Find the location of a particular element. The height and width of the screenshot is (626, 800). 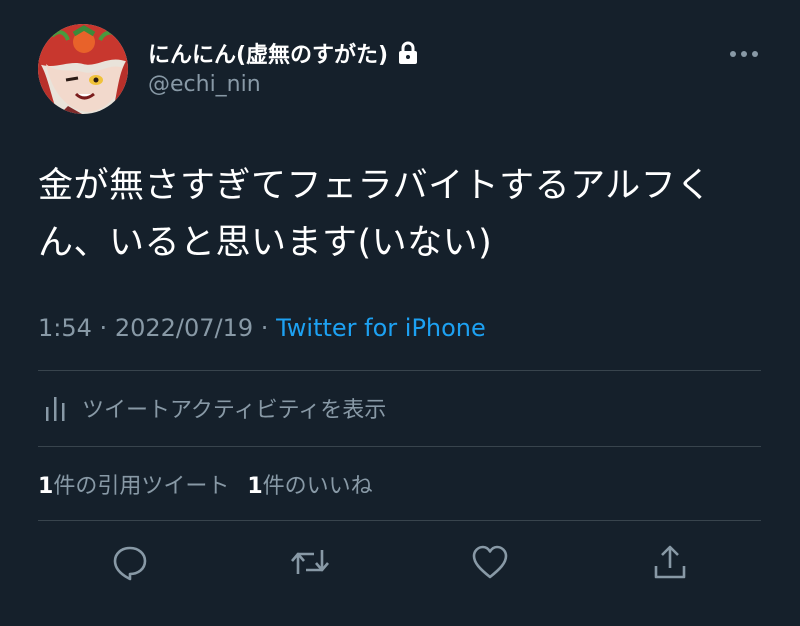

likes-stat: 1件のいいね is located at coordinates (309, 484).